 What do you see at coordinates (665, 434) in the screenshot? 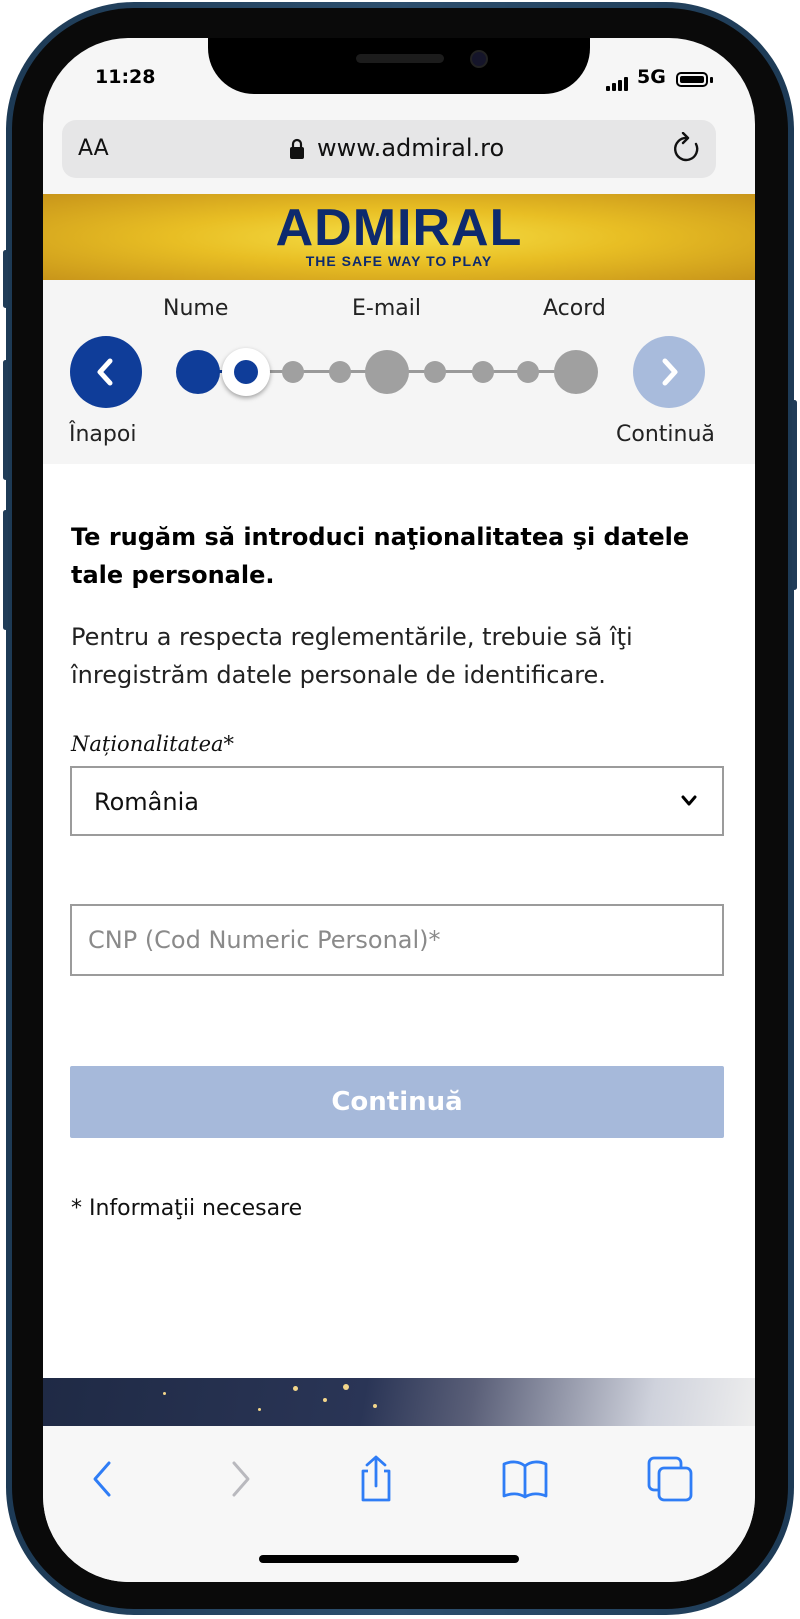
I see `next-label: Continuă` at bounding box center [665, 434].